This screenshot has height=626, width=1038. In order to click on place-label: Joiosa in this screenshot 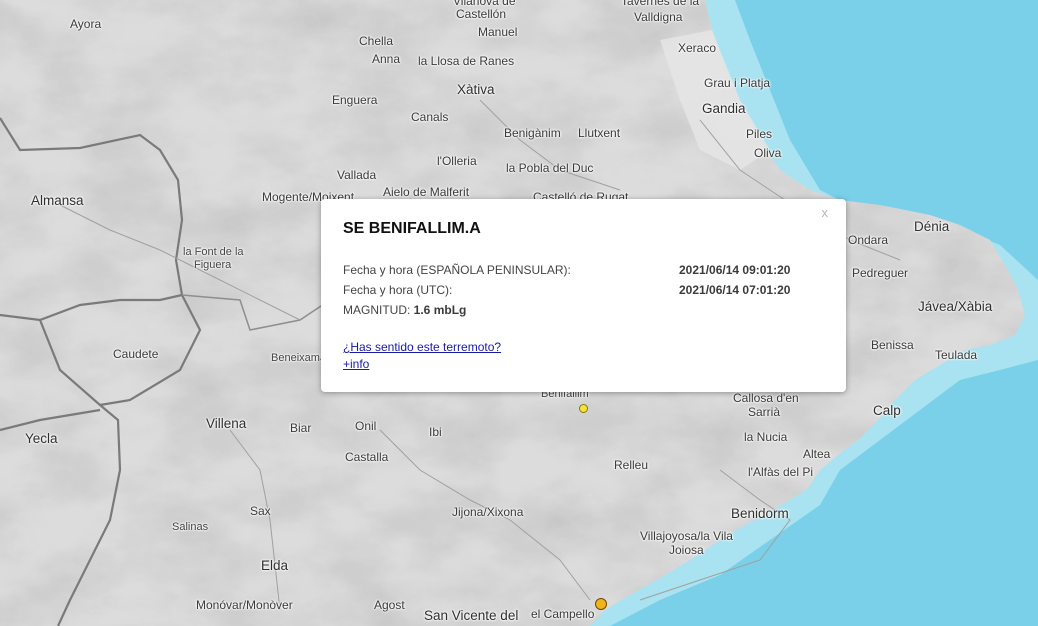, I will do `click(686, 550)`.